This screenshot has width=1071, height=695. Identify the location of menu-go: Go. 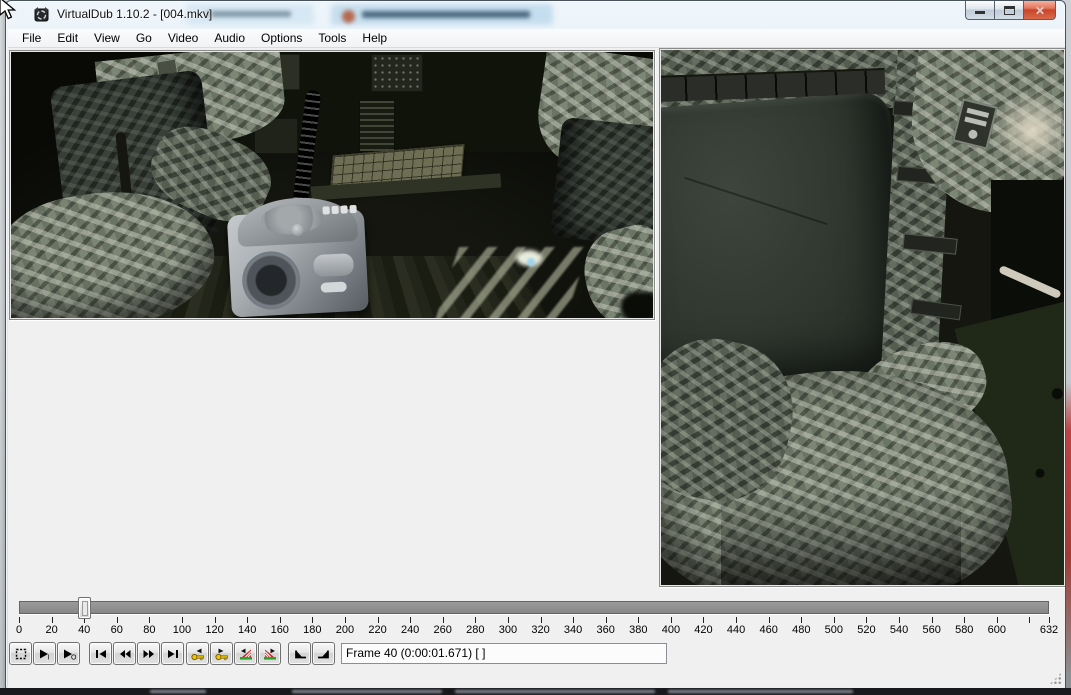
(144, 38).